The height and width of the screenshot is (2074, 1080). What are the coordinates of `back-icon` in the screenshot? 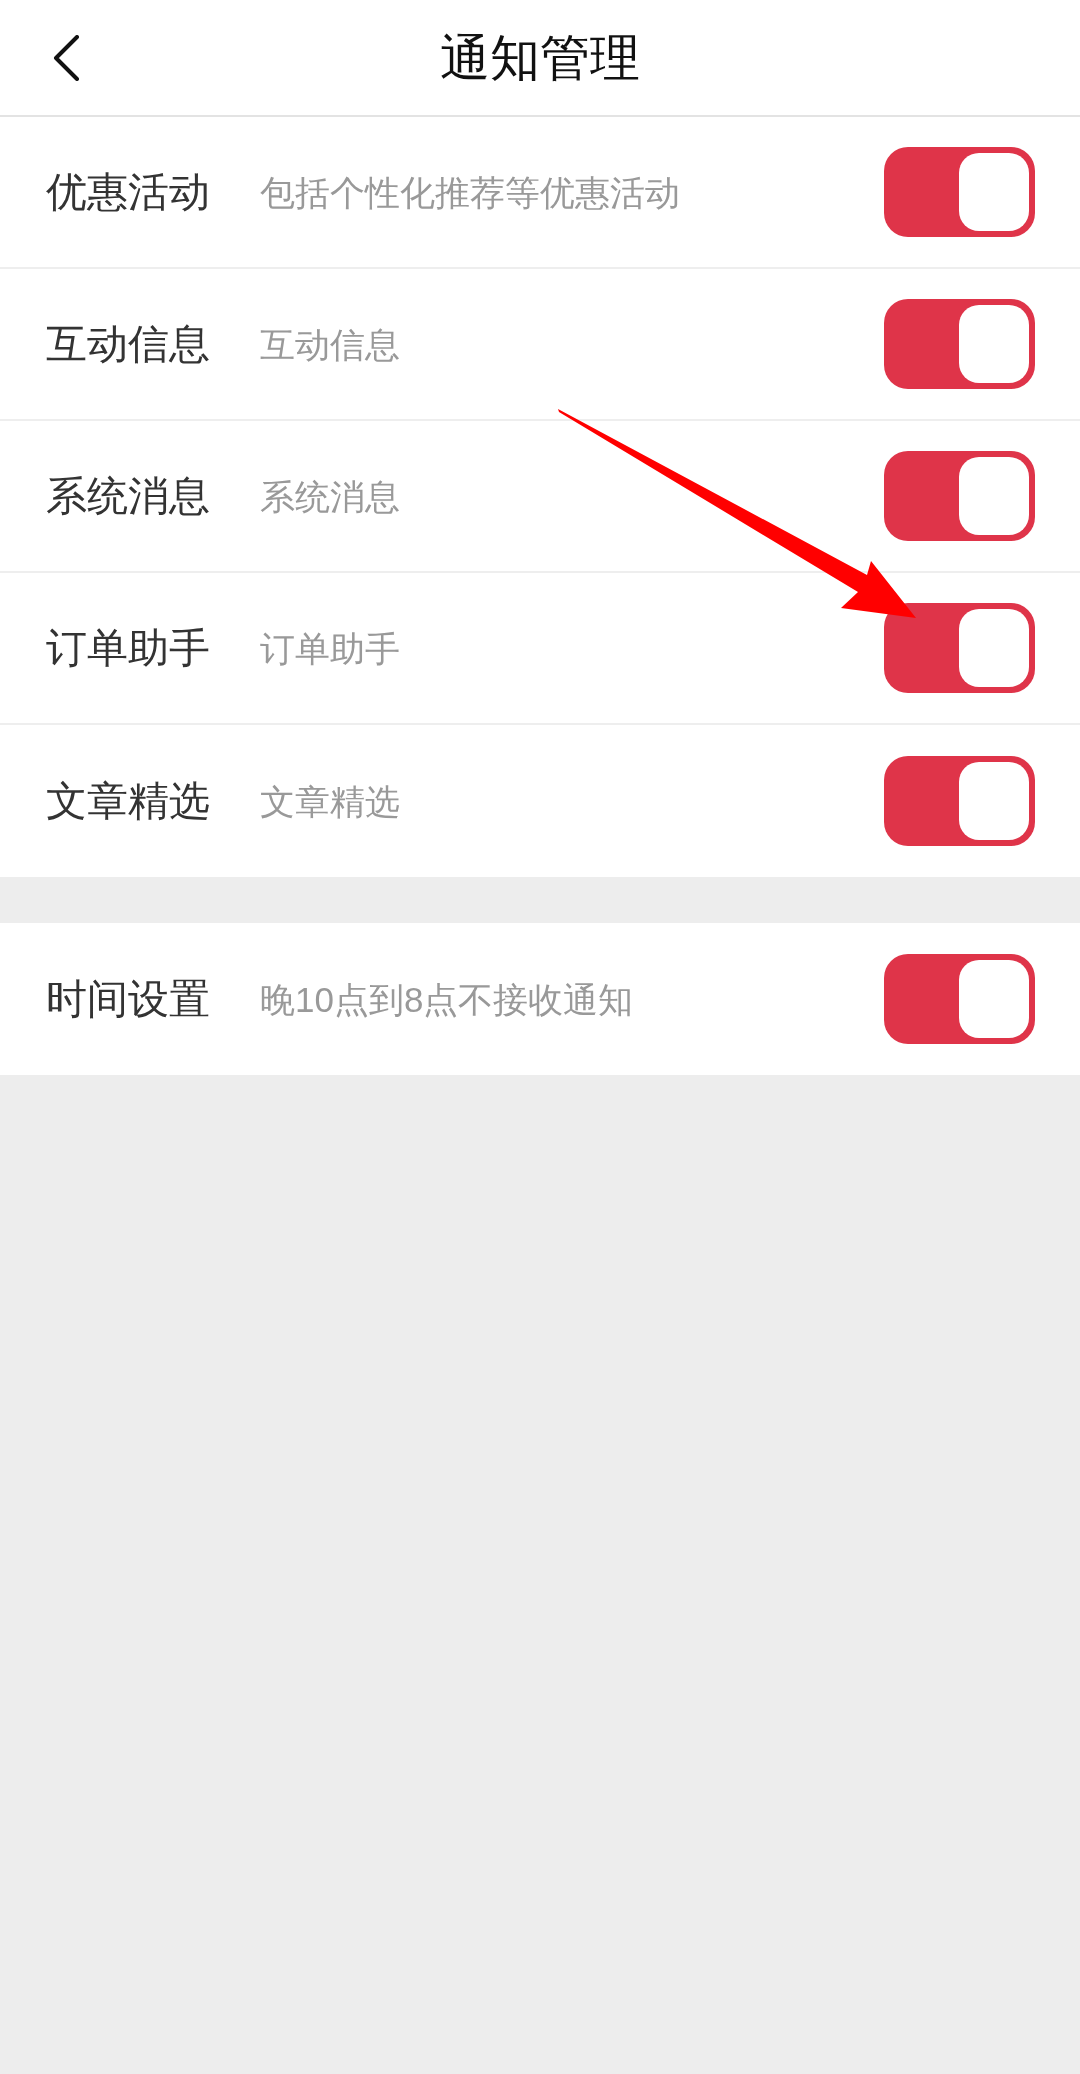 It's located at (66, 57).